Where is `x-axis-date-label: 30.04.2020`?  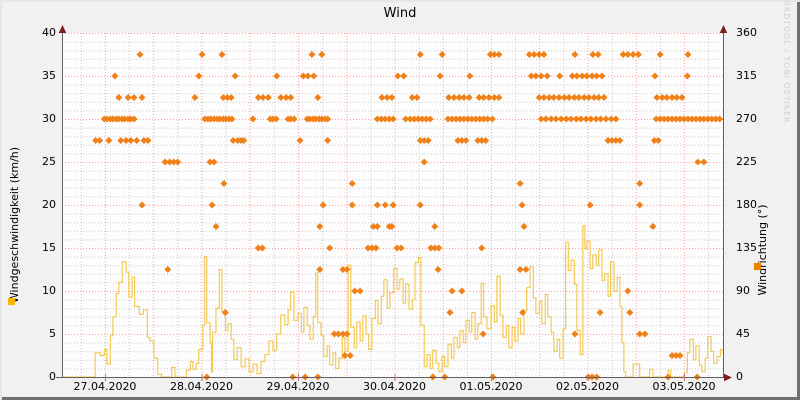
x-axis-date-label: 30.04.2020 is located at coordinates (394, 386).